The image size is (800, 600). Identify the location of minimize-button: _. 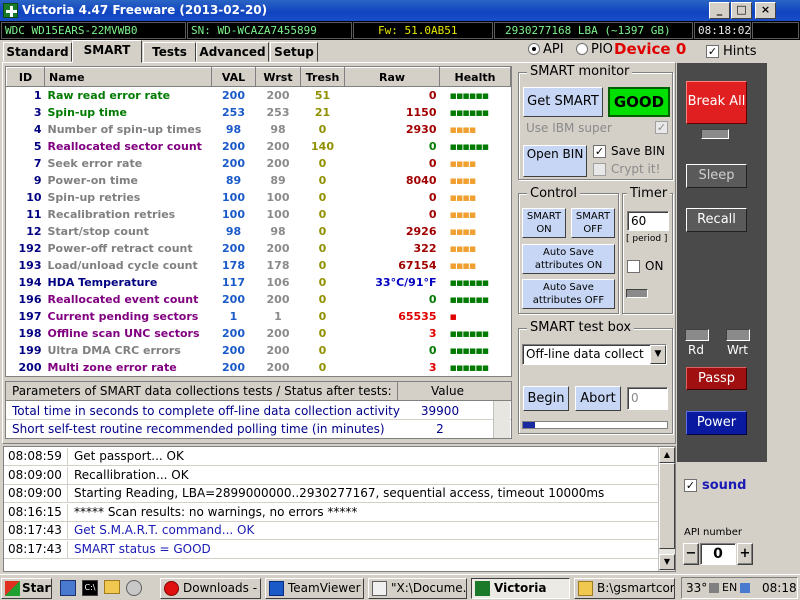
(719, 10).